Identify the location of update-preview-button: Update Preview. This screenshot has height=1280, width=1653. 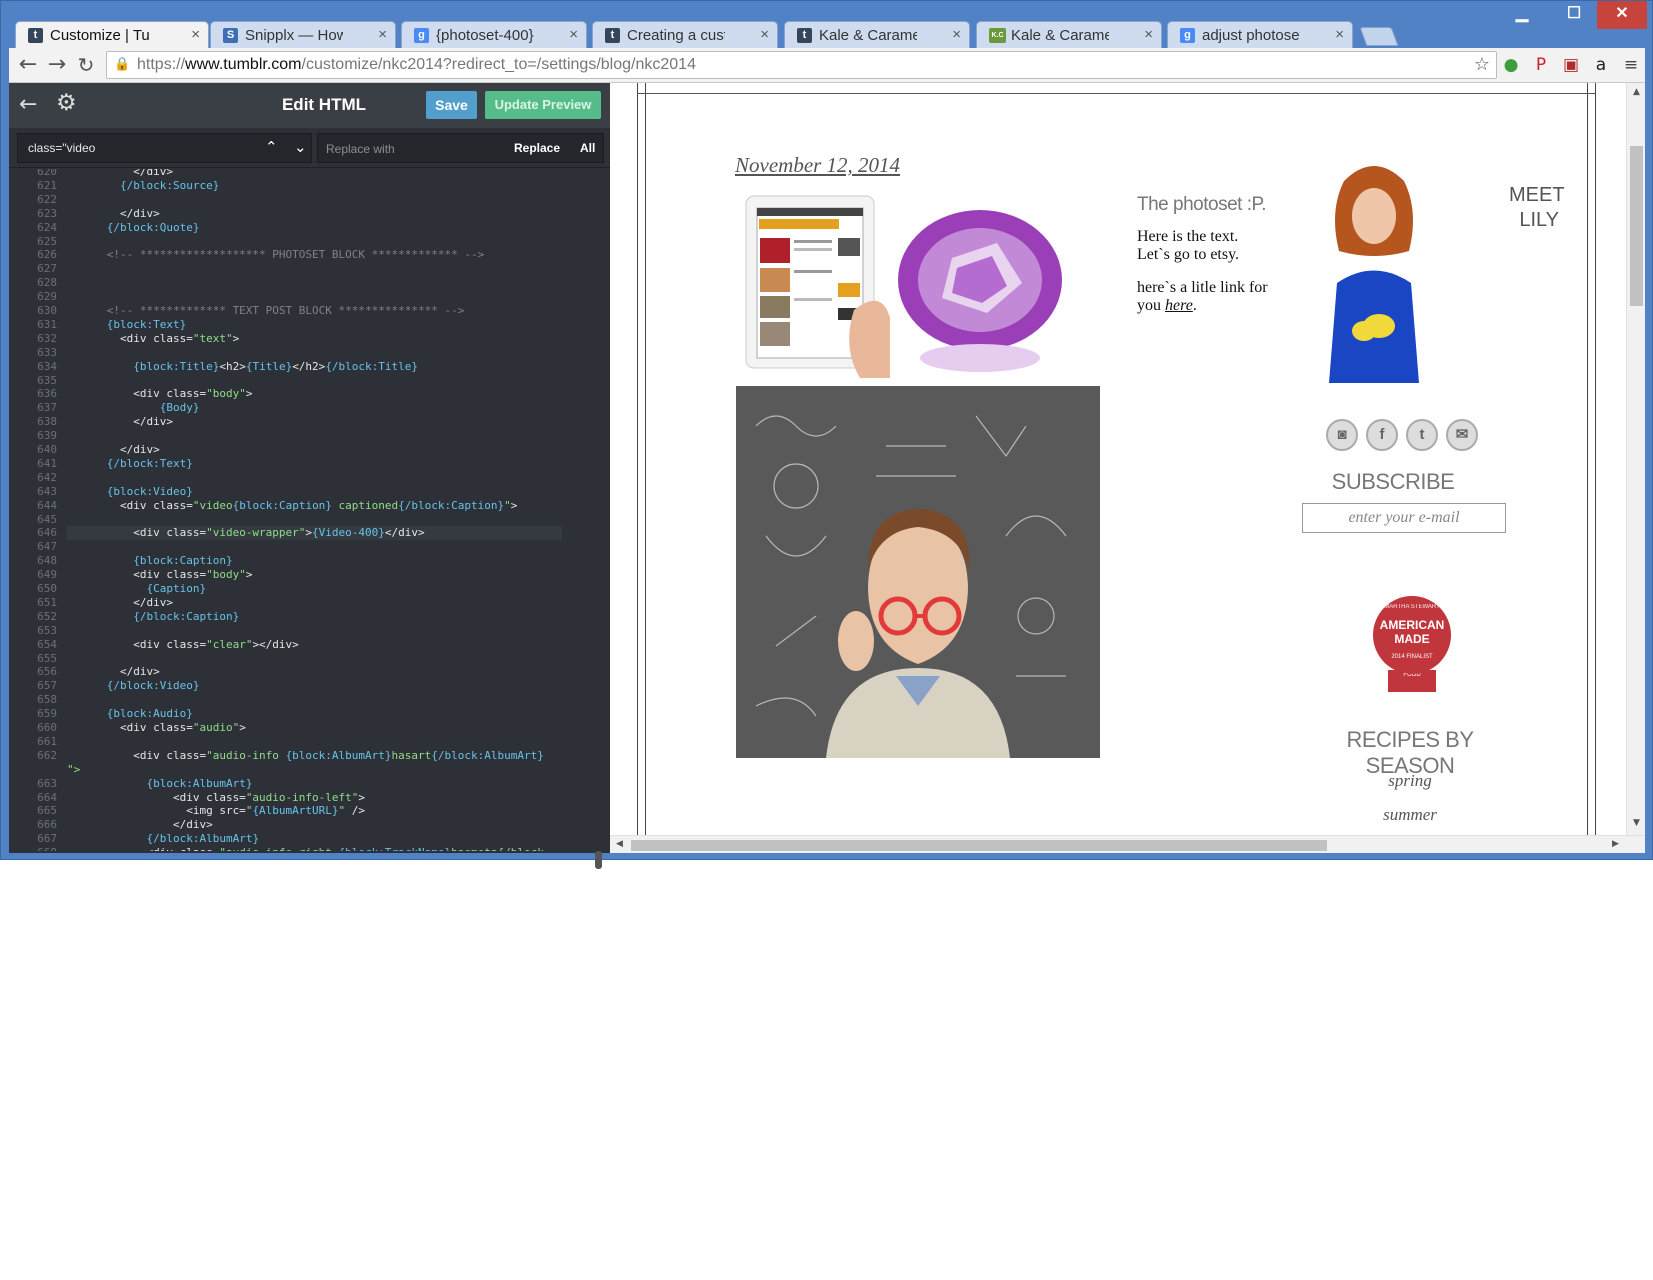
(543, 105).